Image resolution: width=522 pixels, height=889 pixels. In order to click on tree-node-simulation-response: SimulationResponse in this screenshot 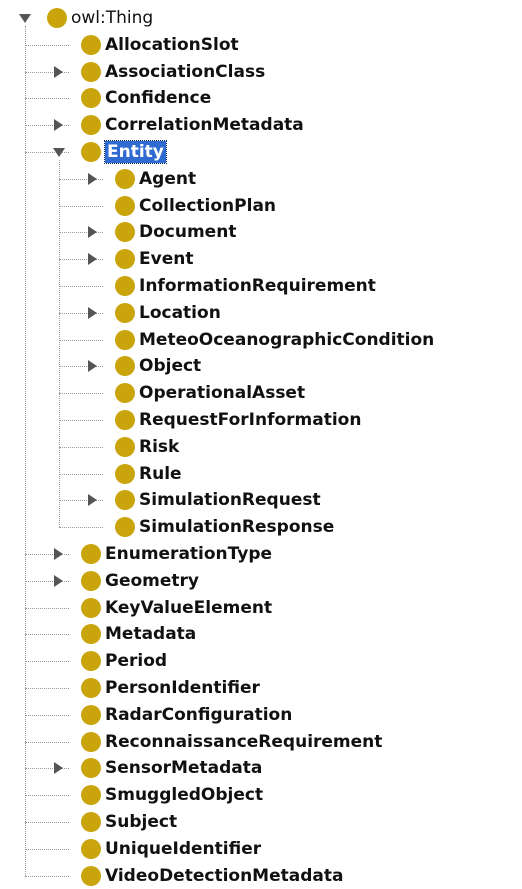, I will do `click(261, 527)`.